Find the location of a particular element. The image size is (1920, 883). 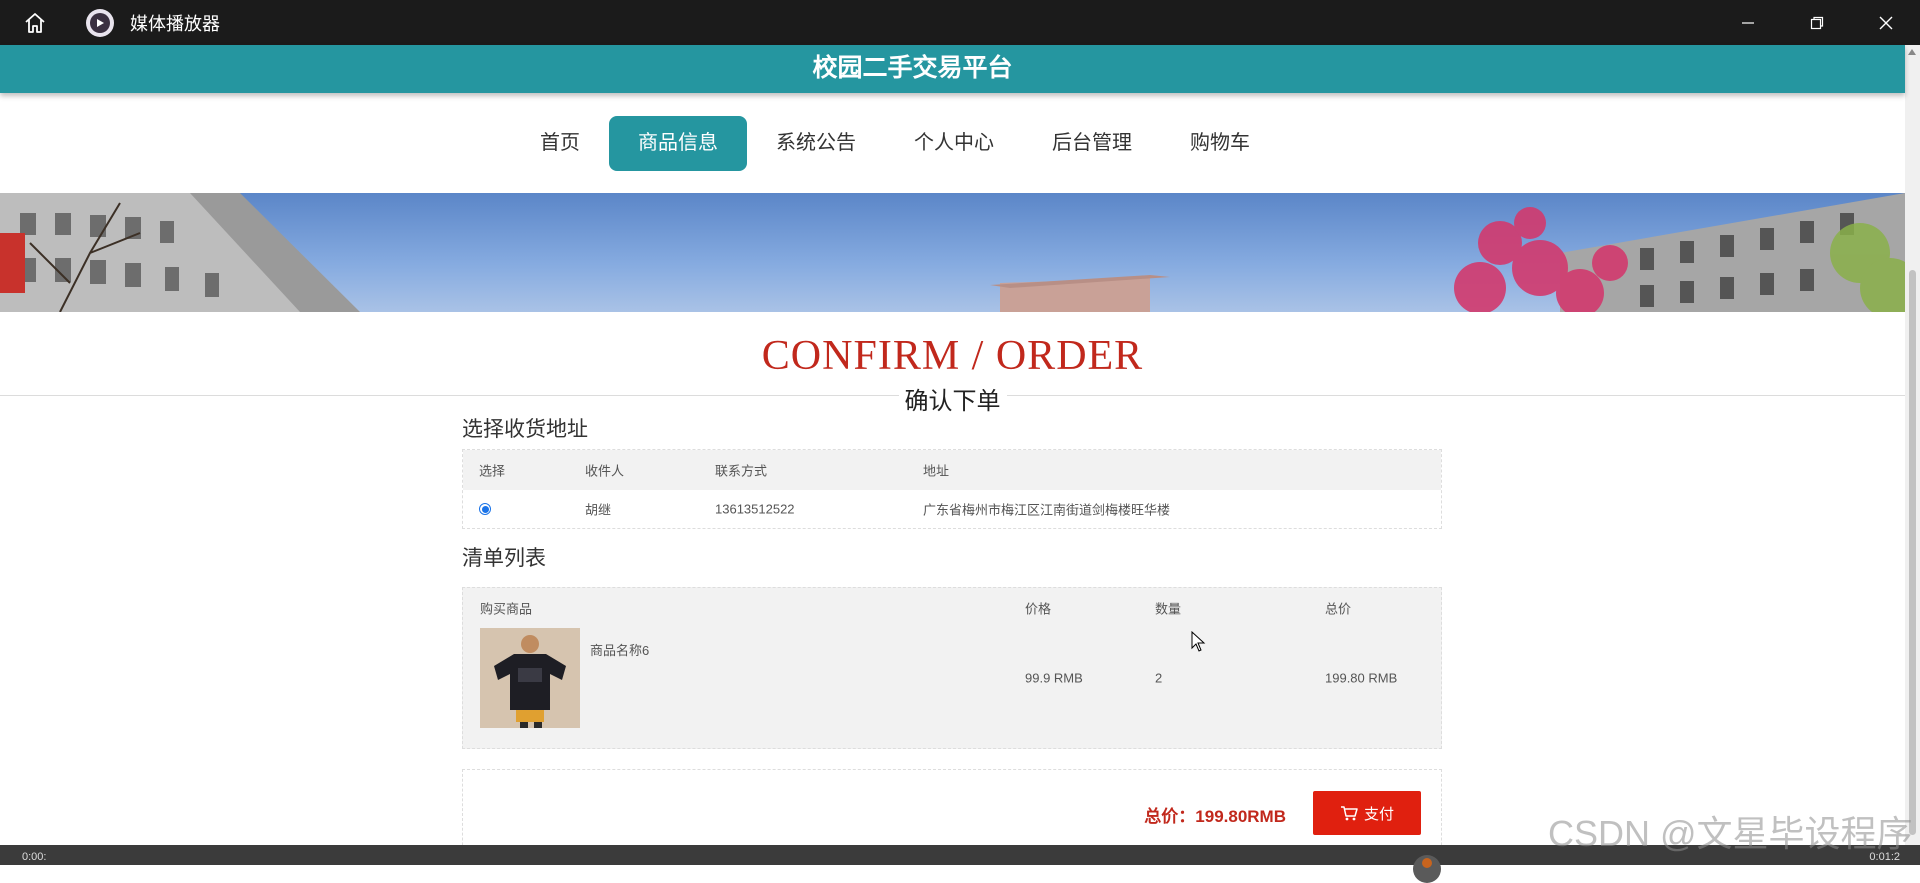

table-row: 胡继 13613512522 广东省梅州市梅江区江南街道剑梅楼旺华楼 is located at coordinates (952, 509).